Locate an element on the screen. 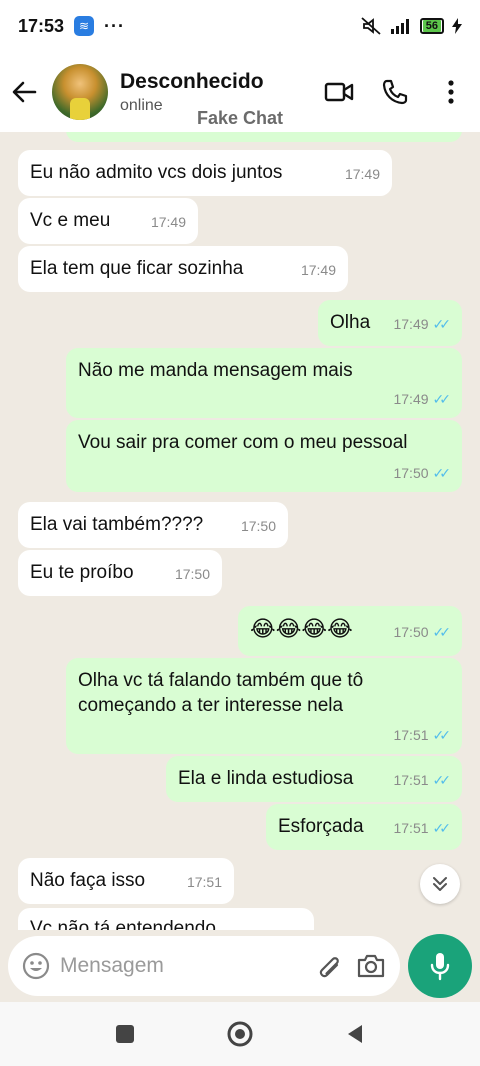 The image size is (480, 1066). message-text: Vc e meu is located at coordinates (70, 220).